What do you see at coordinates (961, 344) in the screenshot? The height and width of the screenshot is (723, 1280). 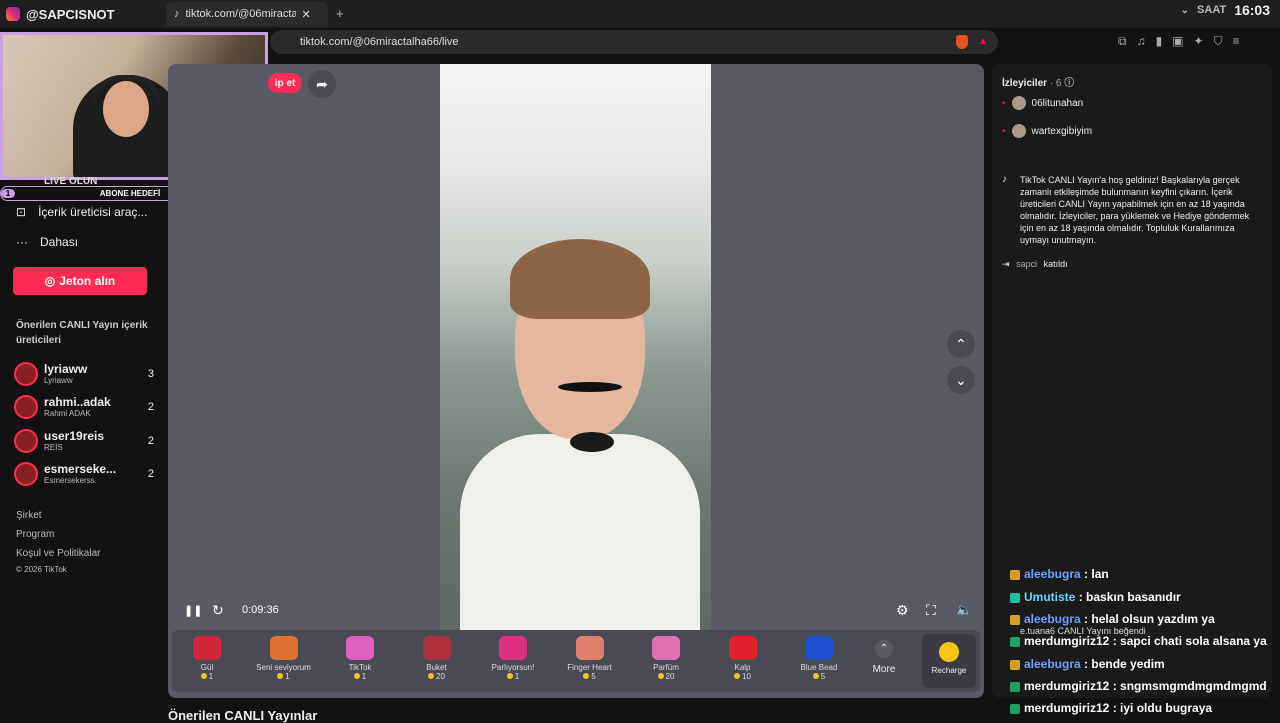 I see `previous-live-button: ⌃` at bounding box center [961, 344].